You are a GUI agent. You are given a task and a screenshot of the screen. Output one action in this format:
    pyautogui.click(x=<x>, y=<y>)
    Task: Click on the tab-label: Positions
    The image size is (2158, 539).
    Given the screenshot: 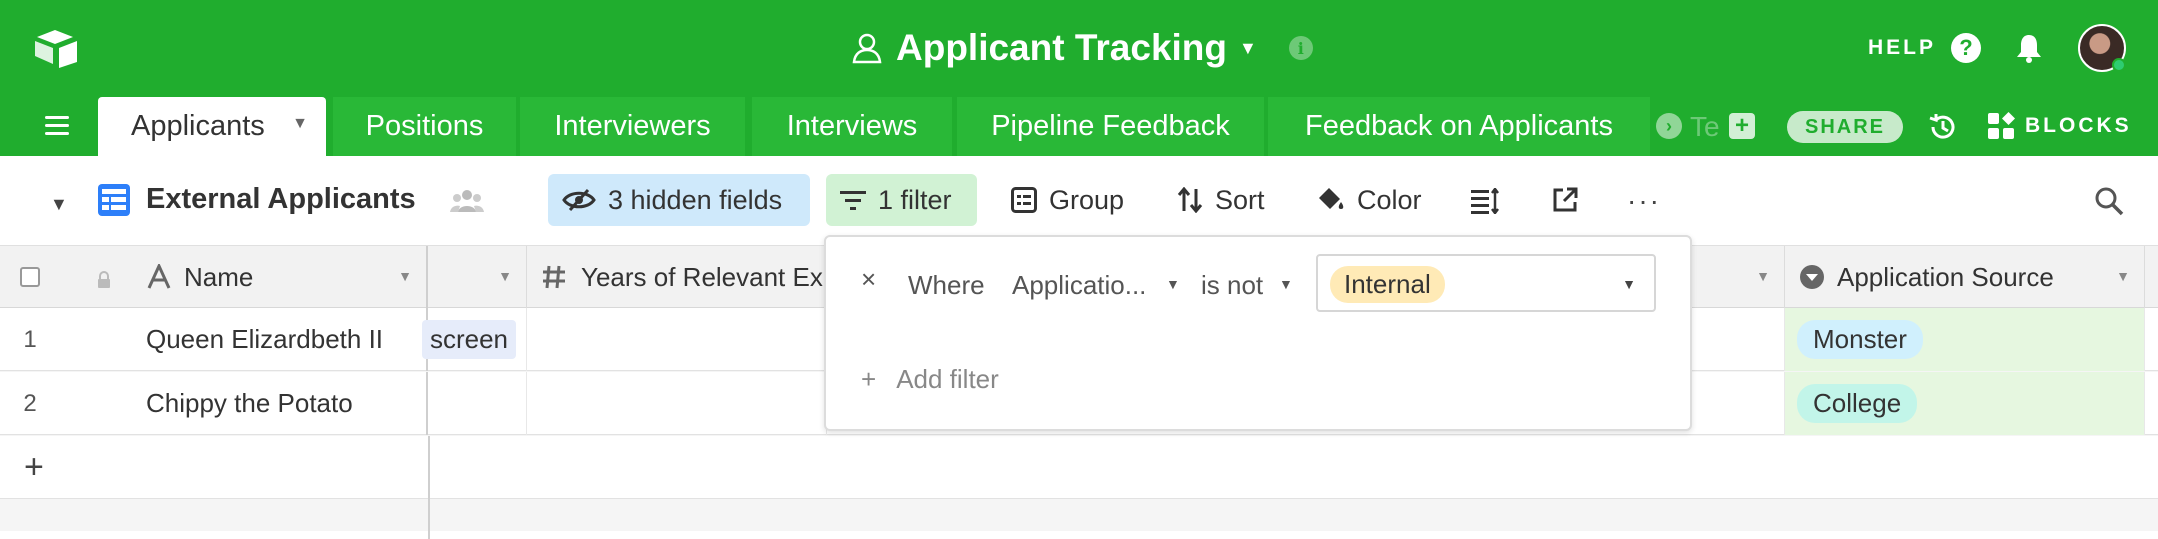 What is the action you would take?
    pyautogui.click(x=424, y=126)
    